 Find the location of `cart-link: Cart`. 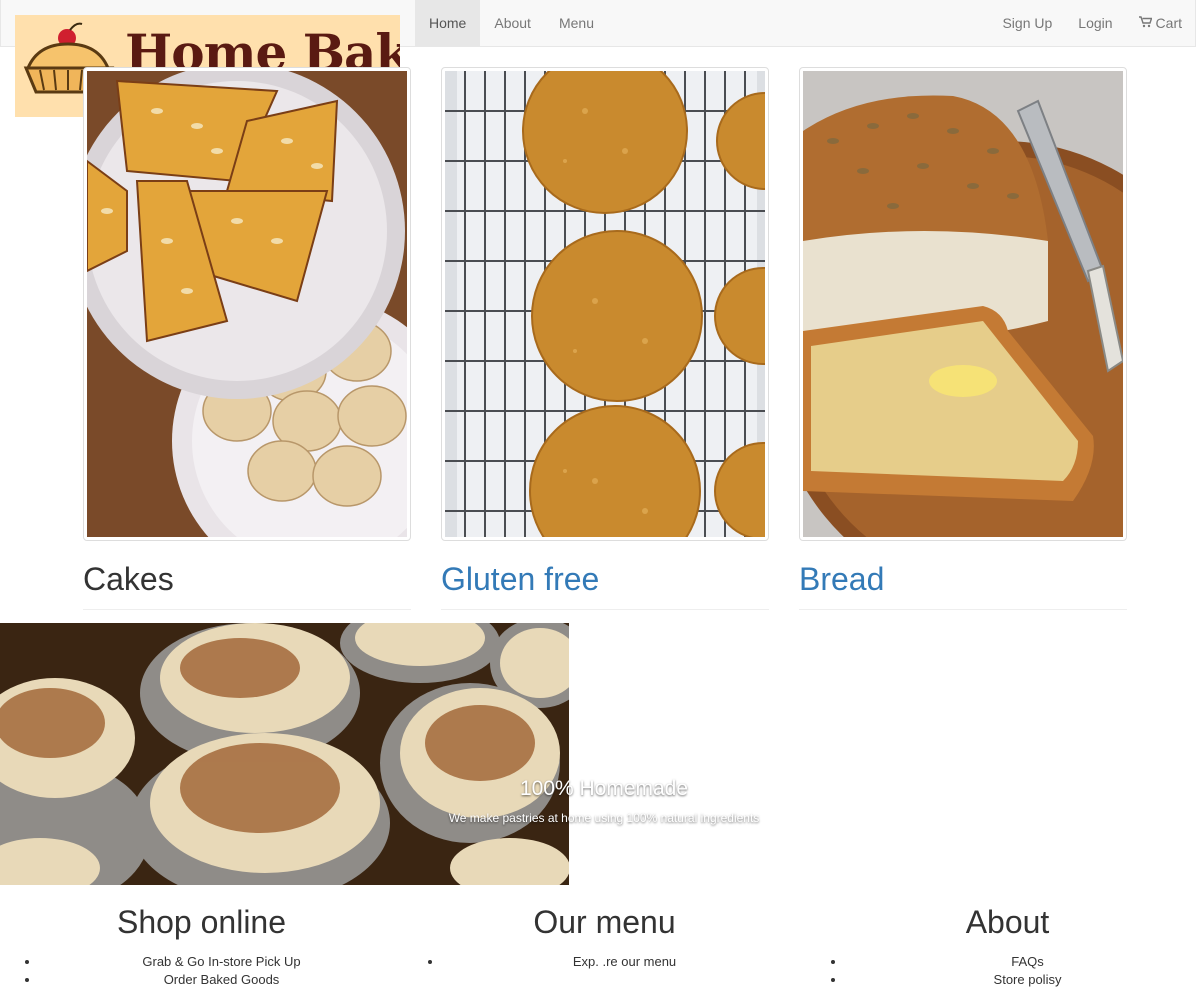

cart-link: Cart is located at coordinates (1160, 23).